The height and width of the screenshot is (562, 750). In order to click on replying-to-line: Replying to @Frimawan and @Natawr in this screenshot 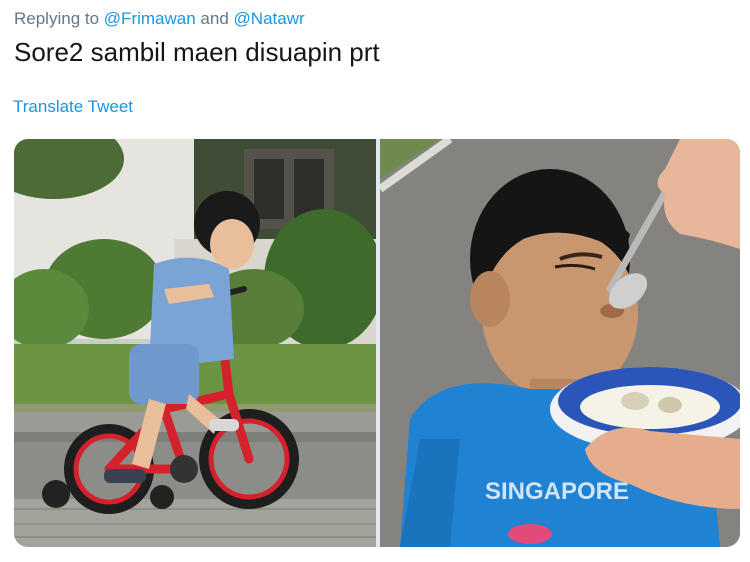, I will do `click(159, 19)`.